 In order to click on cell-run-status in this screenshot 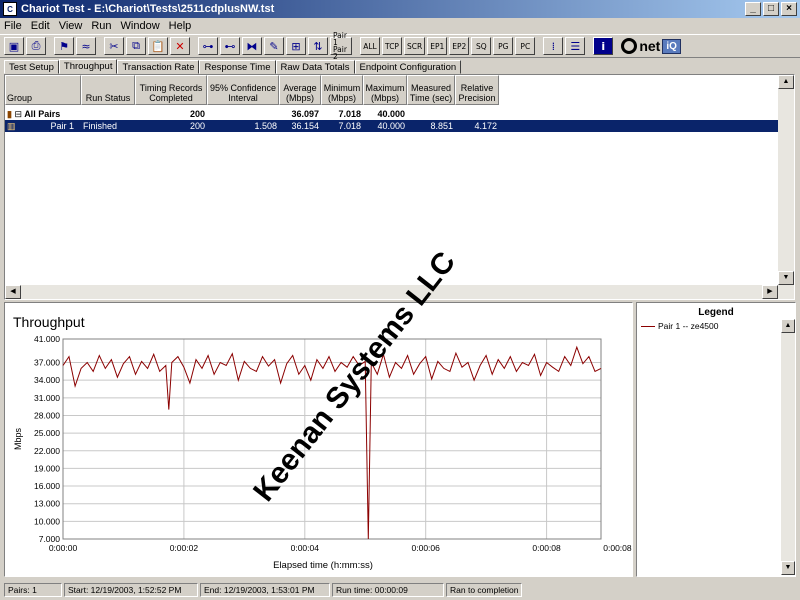, I will do `click(108, 114)`.